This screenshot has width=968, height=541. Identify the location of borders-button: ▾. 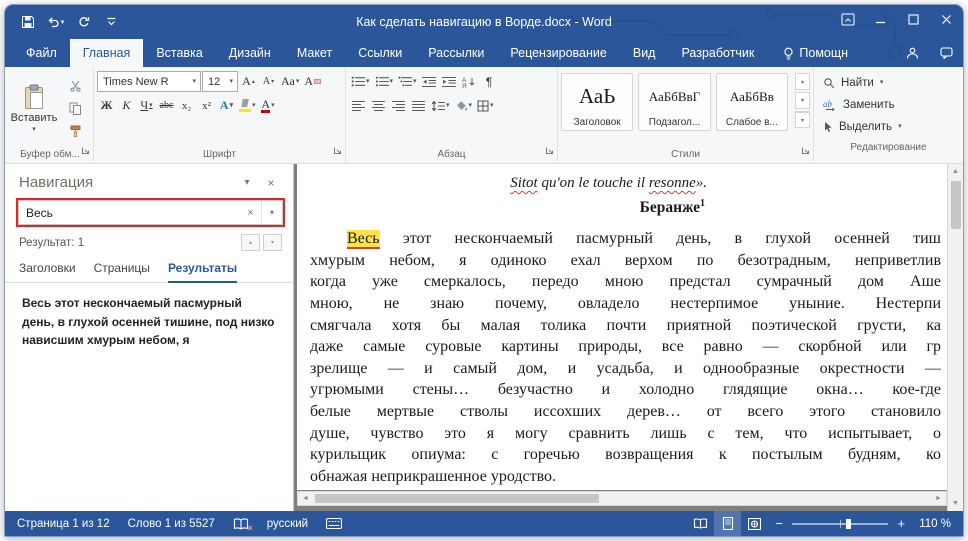
(485, 105).